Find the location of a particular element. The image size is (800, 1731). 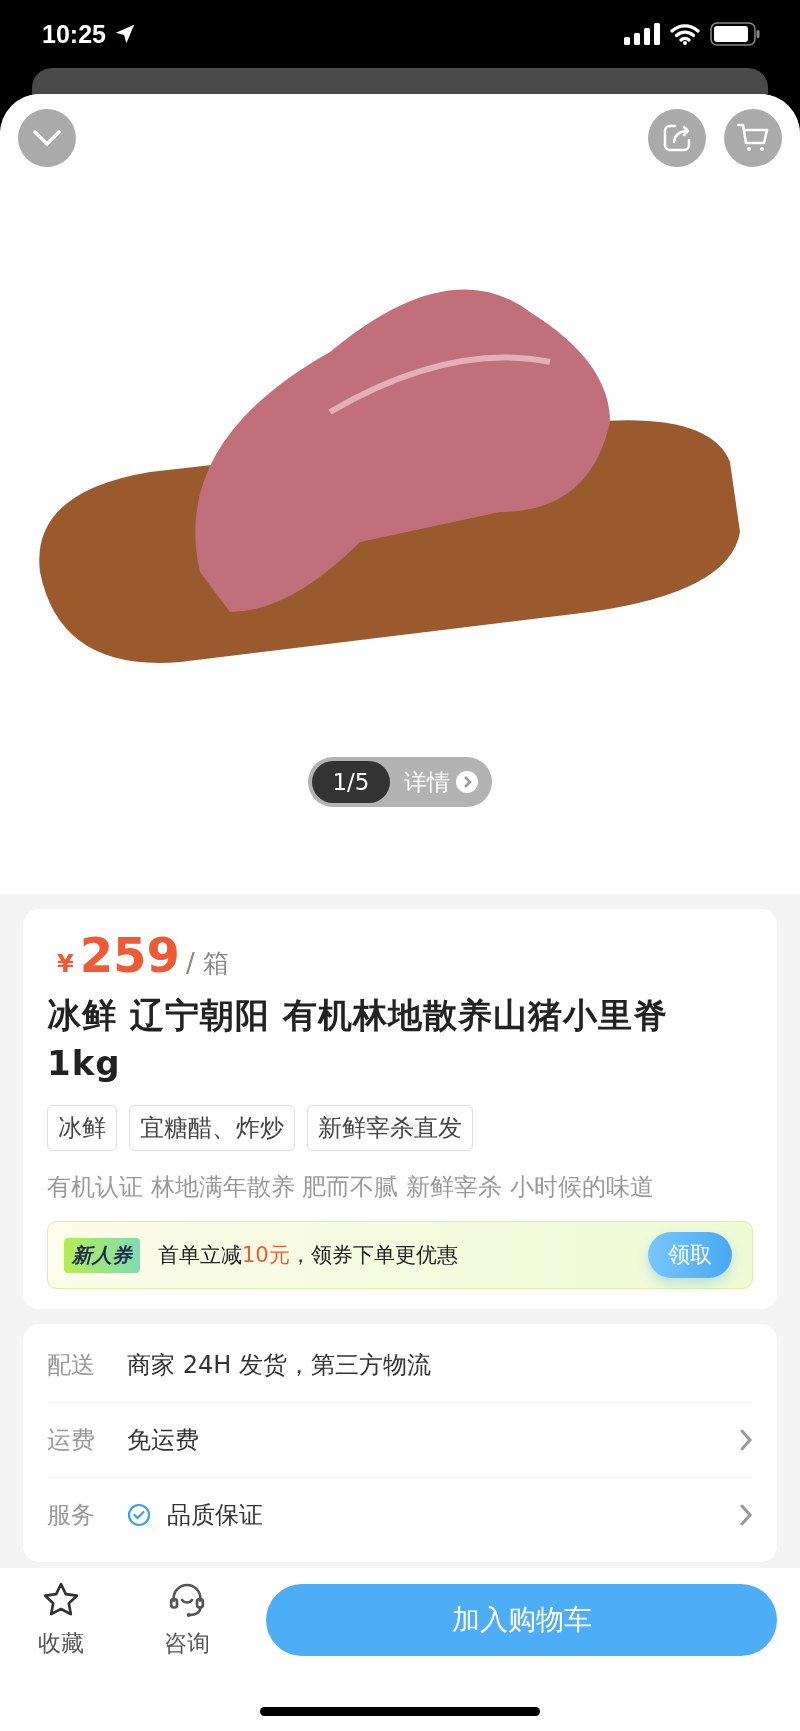

product-tag: 宜糖醋、炸炒 is located at coordinates (212, 1128).